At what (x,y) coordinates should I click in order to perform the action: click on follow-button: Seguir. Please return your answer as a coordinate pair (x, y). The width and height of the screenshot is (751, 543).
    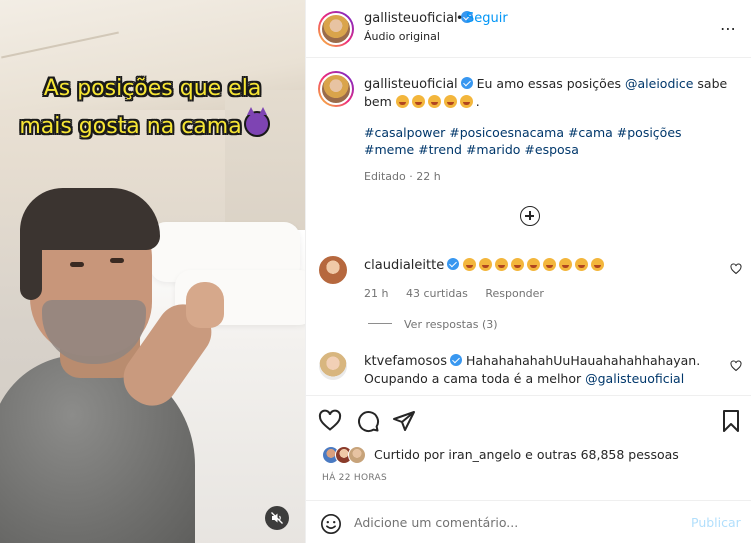
    Looking at the image, I should click on (487, 18).